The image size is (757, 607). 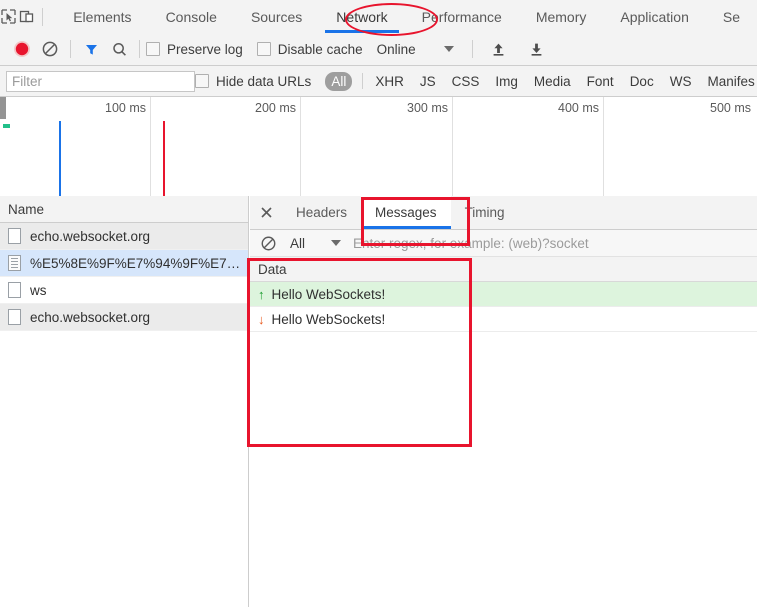 I want to click on import-har-icon, so click(x=499, y=49).